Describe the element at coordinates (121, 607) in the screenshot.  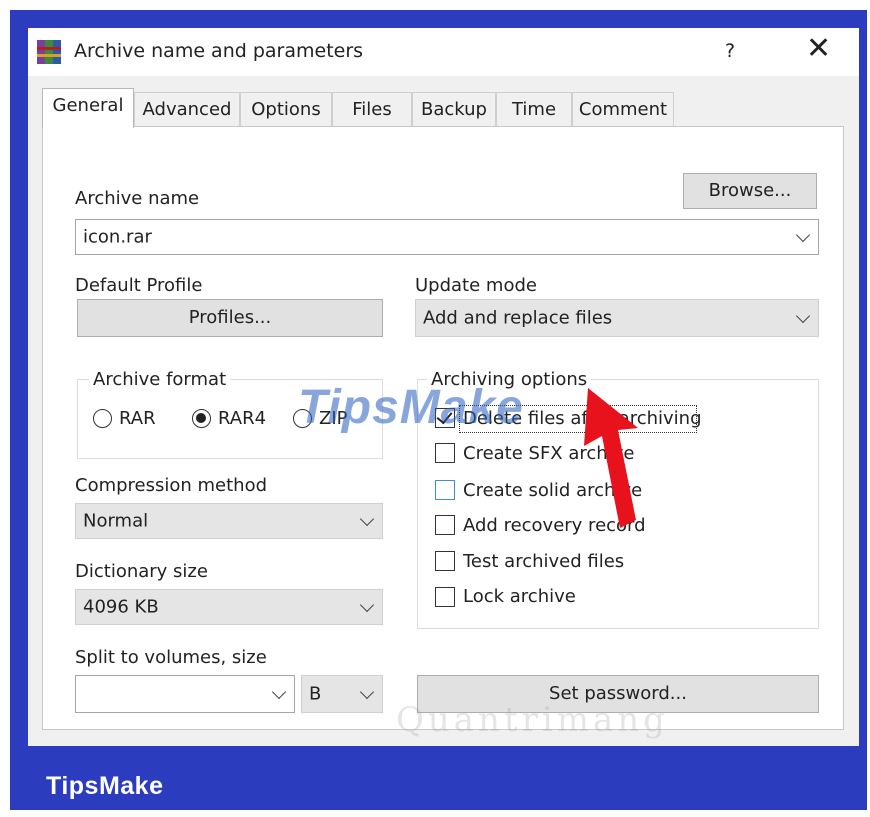
I see `dictionary-size-value: 4096 KB` at that location.